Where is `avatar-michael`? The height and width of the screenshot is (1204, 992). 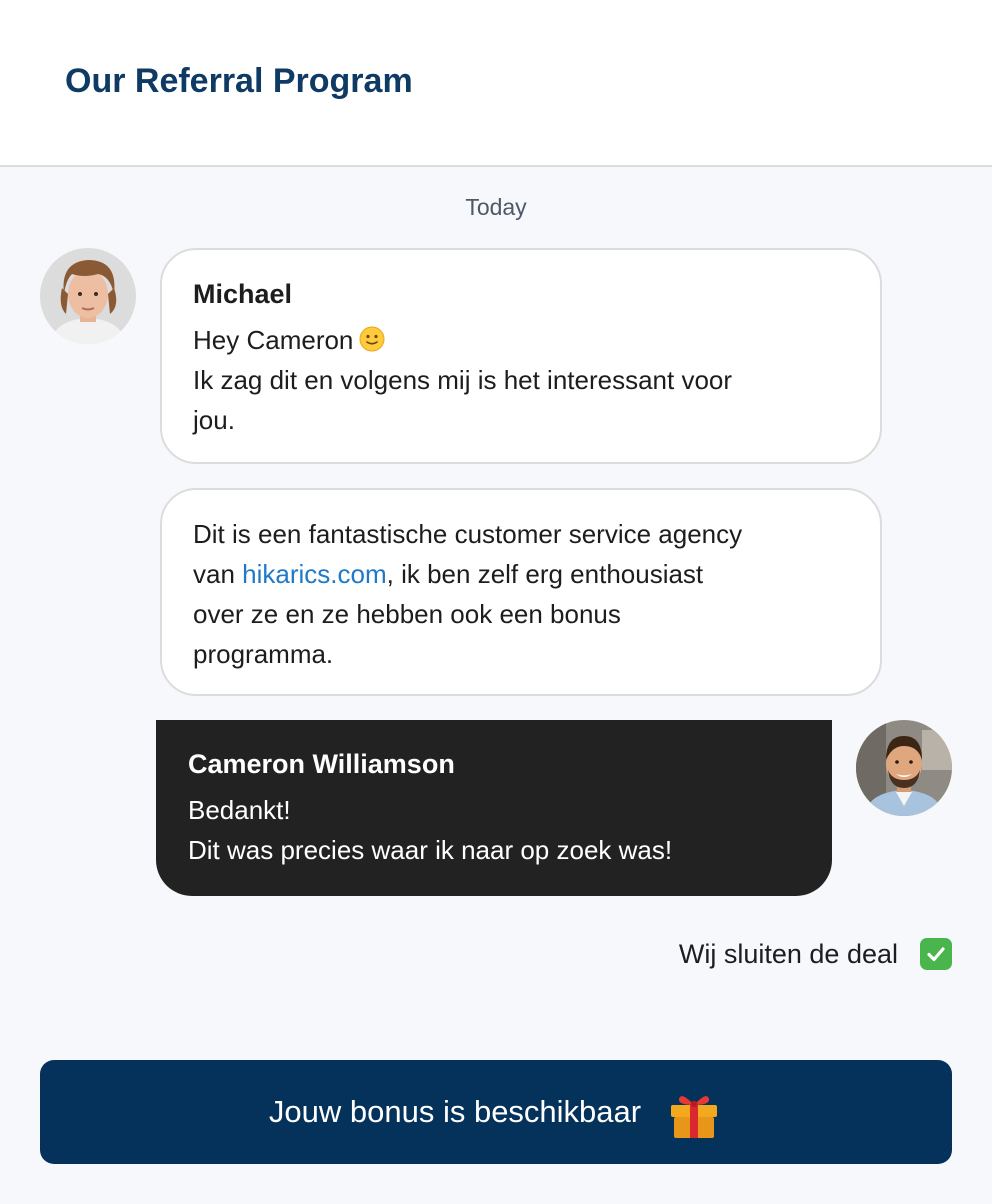
avatar-michael is located at coordinates (88, 296).